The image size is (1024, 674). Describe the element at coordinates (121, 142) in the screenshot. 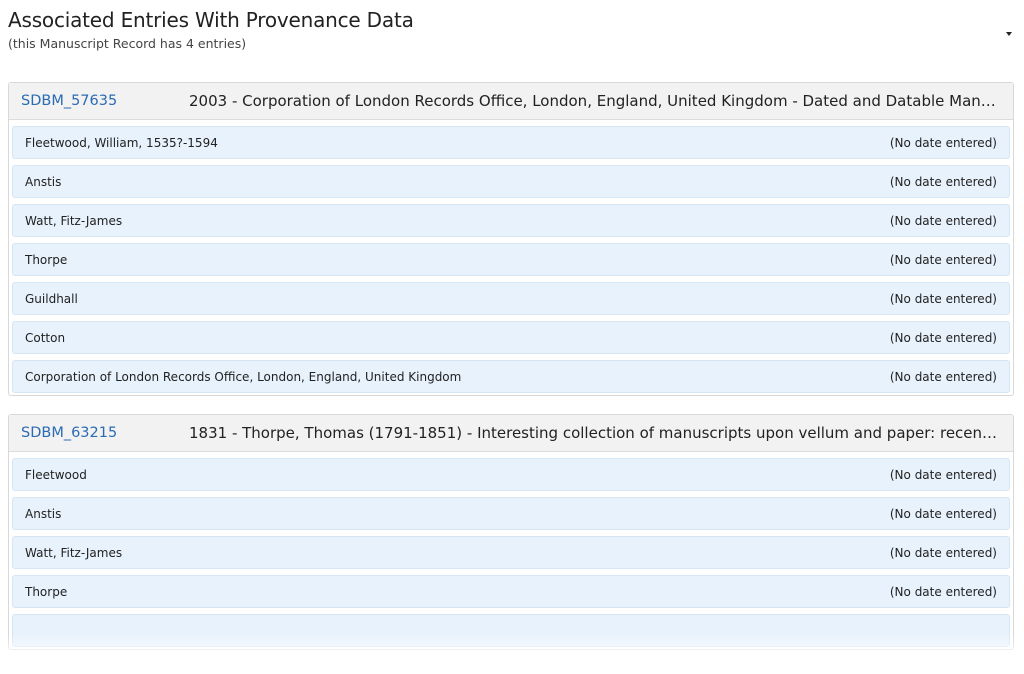

I see `provenance-name: Fleetwood, William, 1535?-1594` at that location.